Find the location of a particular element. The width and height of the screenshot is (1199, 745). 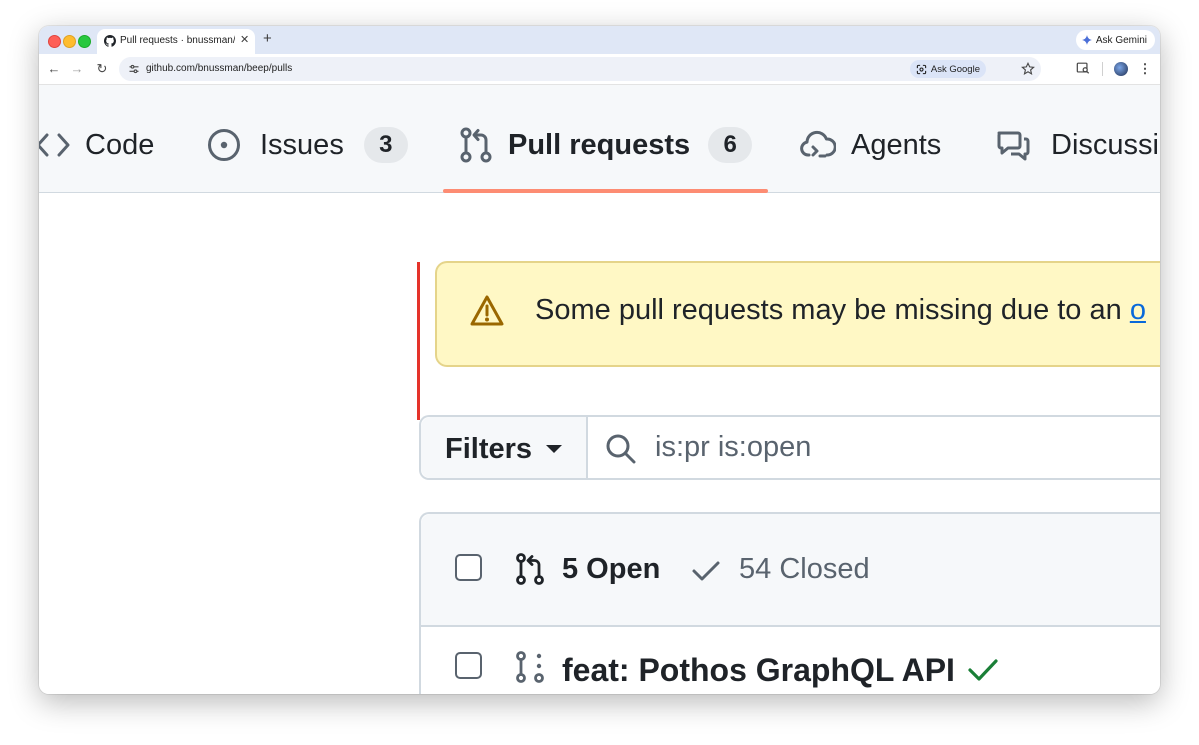

check-icon is located at coordinates (706, 571).